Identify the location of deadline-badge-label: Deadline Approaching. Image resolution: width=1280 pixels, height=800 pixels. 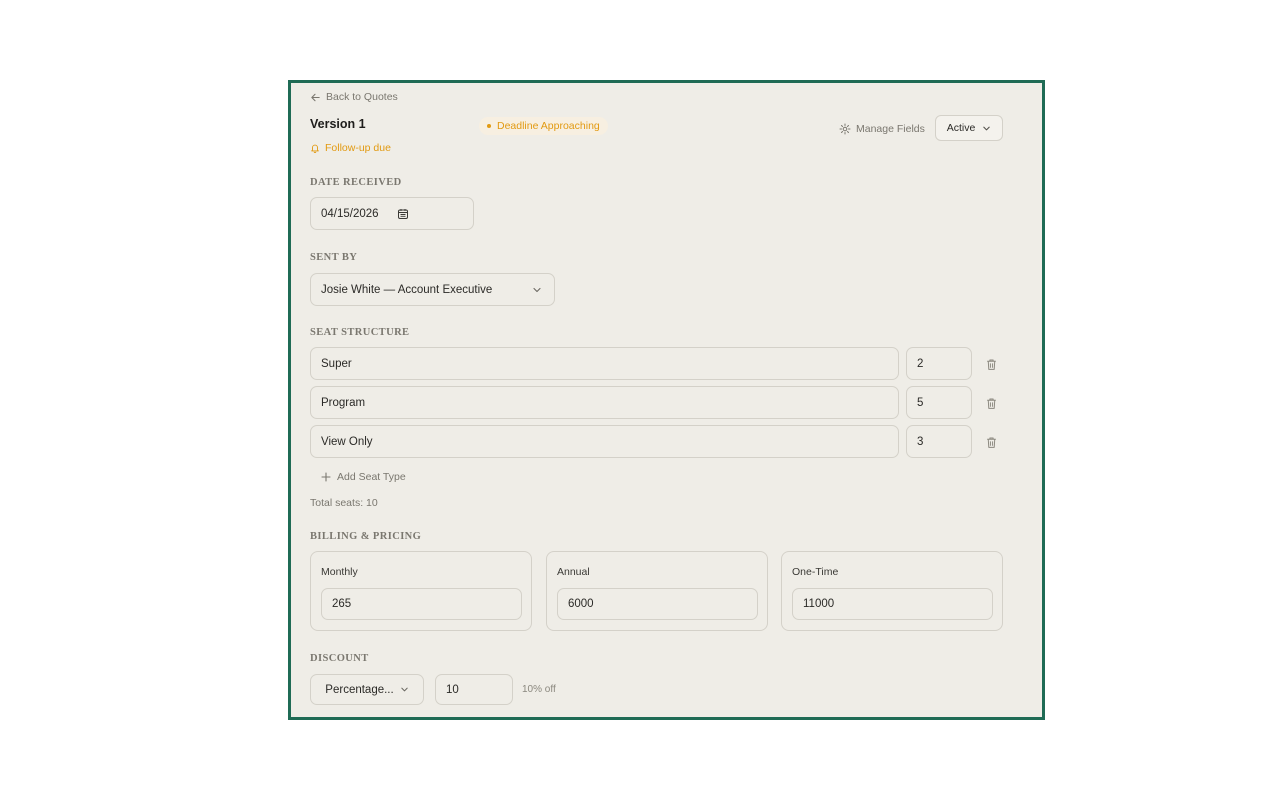
(548, 126).